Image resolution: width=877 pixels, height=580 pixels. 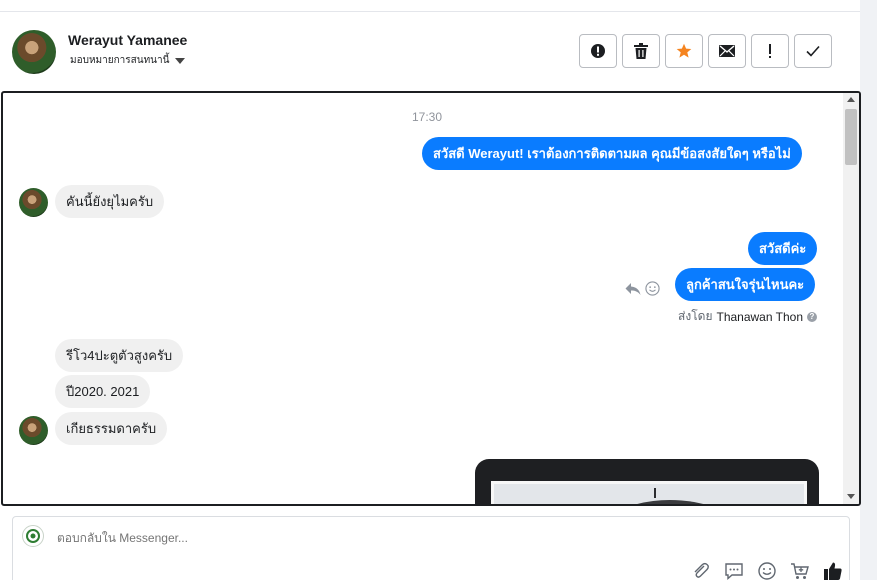 I want to click on reply-icon, so click(x=633, y=289).